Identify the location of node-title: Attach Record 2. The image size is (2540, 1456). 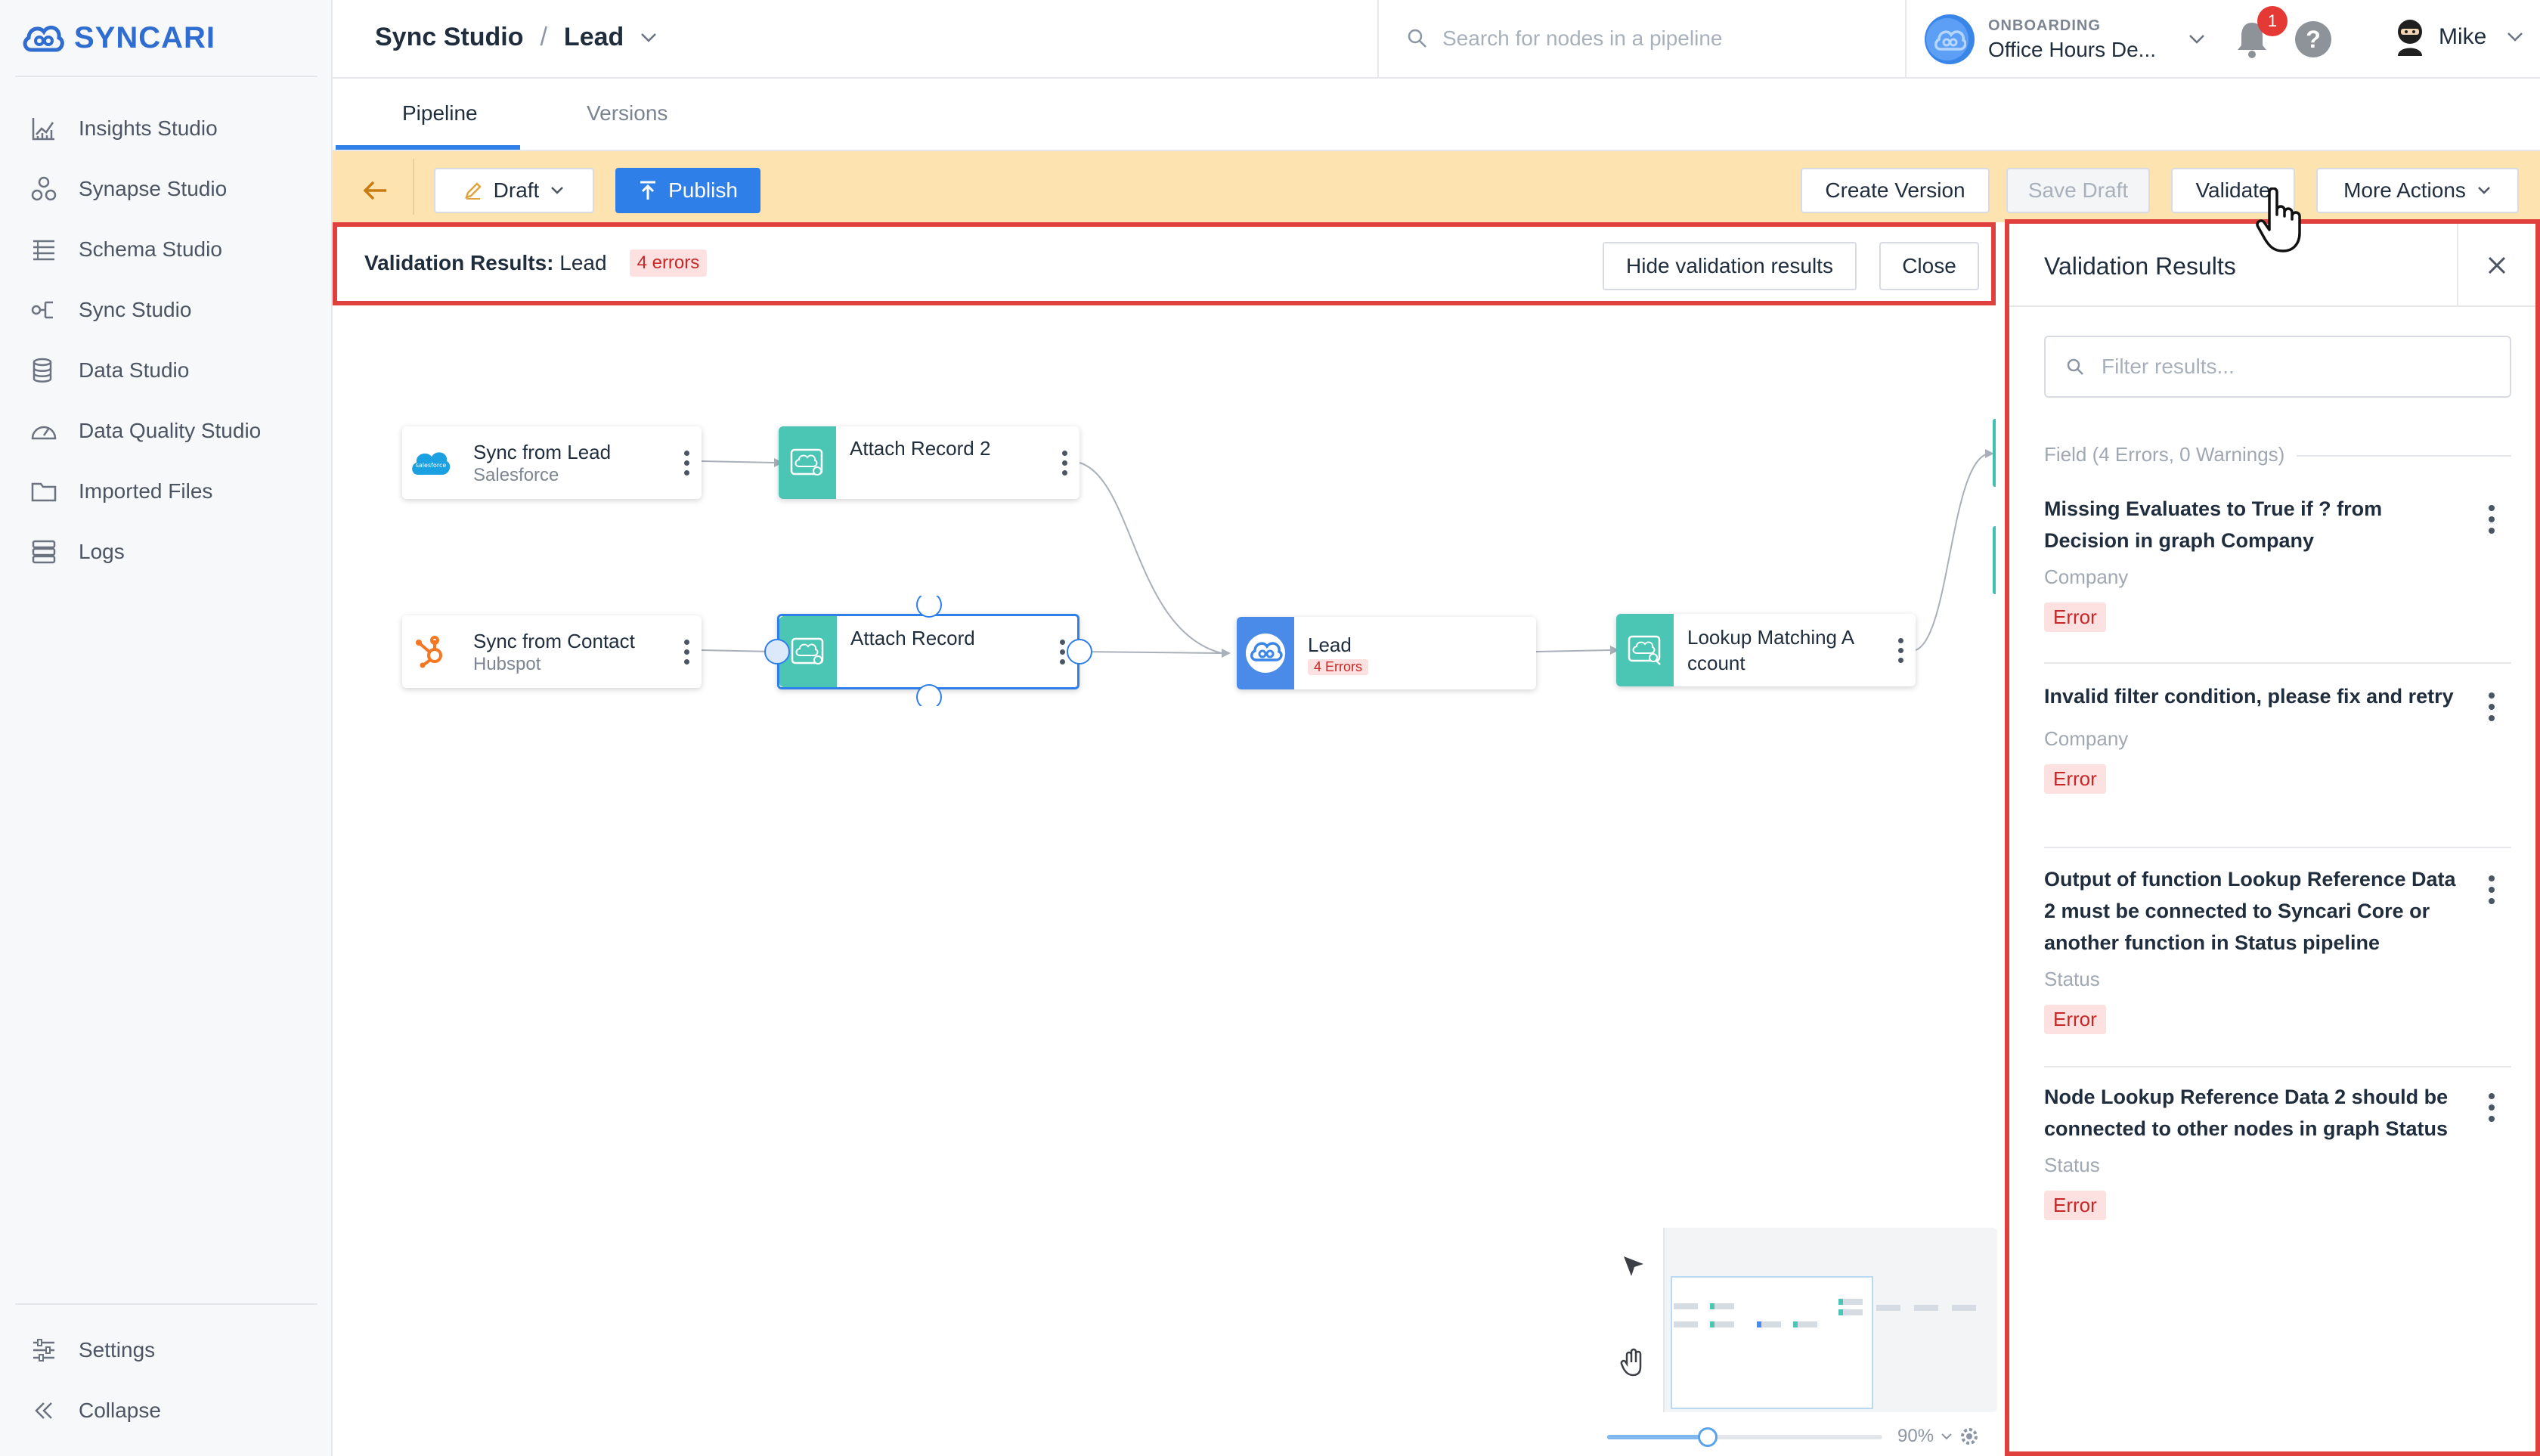
(920, 448).